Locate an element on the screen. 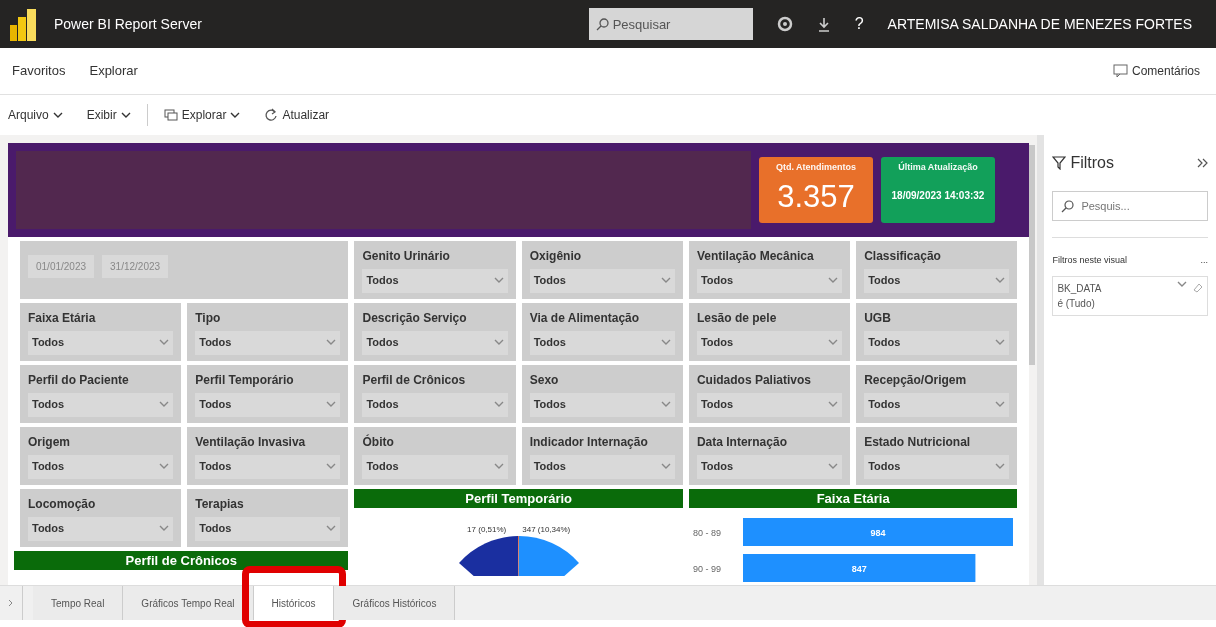  kpi-title: Qtd. Atendimentos is located at coordinates (816, 167).